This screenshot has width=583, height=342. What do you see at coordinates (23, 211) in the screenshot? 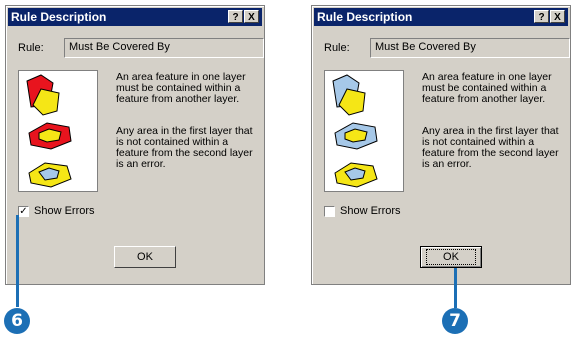
I see `show-errors-checkbox: ✓` at bounding box center [23, 211].